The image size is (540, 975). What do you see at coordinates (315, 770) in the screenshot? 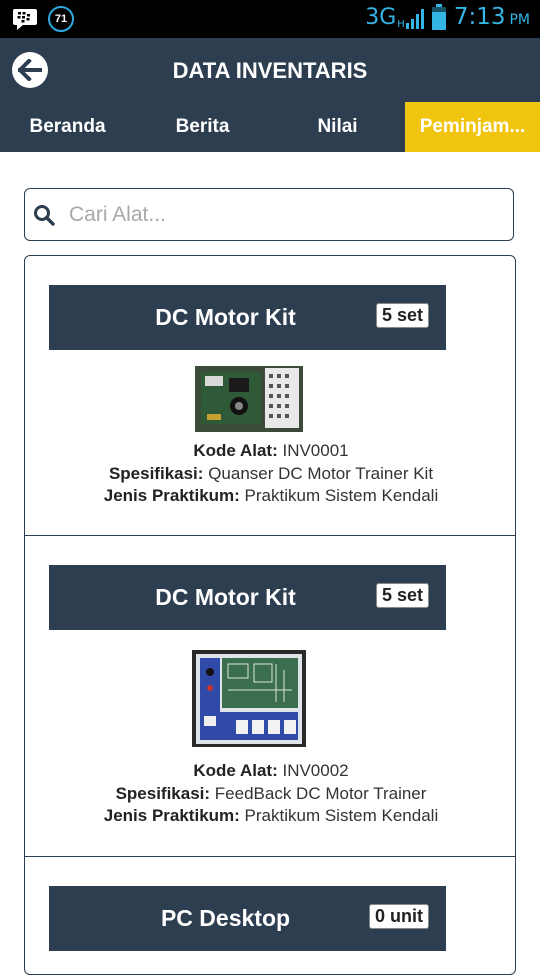
I see `kode-value: INV0002` at bounding box center [315, 770].